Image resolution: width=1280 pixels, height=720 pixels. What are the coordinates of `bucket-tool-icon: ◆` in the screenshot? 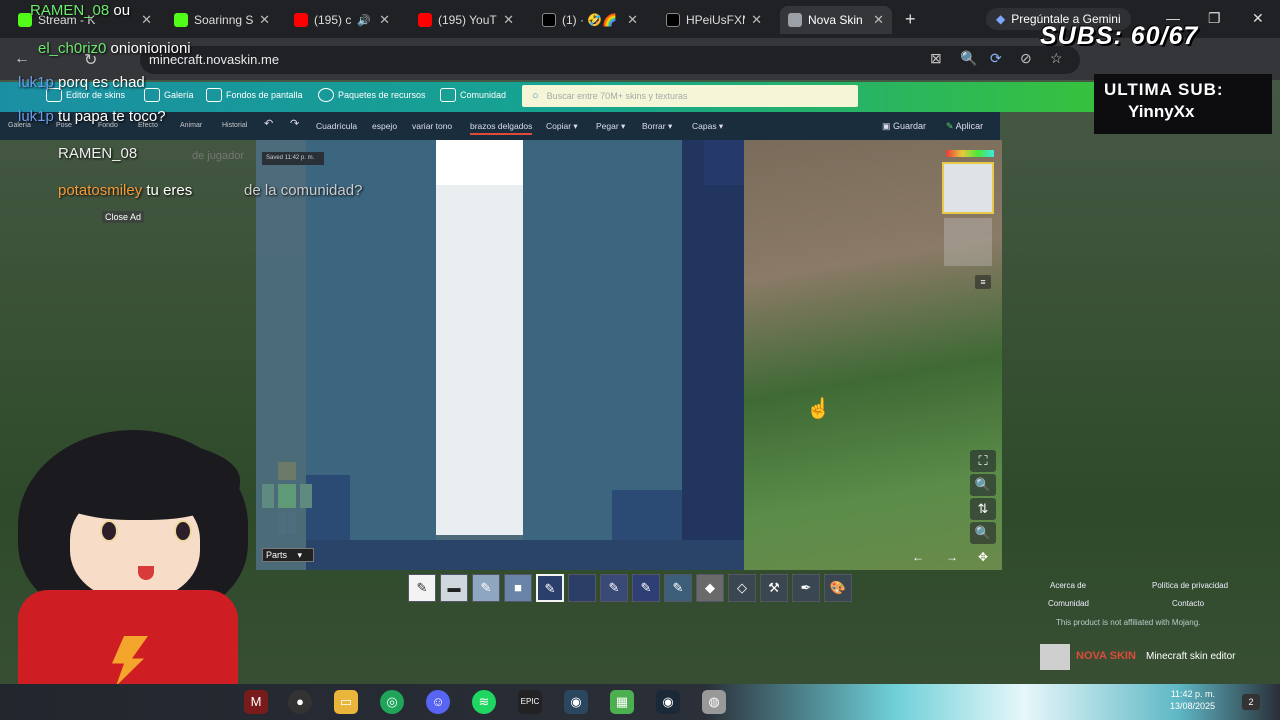 It's located at (710, 588).